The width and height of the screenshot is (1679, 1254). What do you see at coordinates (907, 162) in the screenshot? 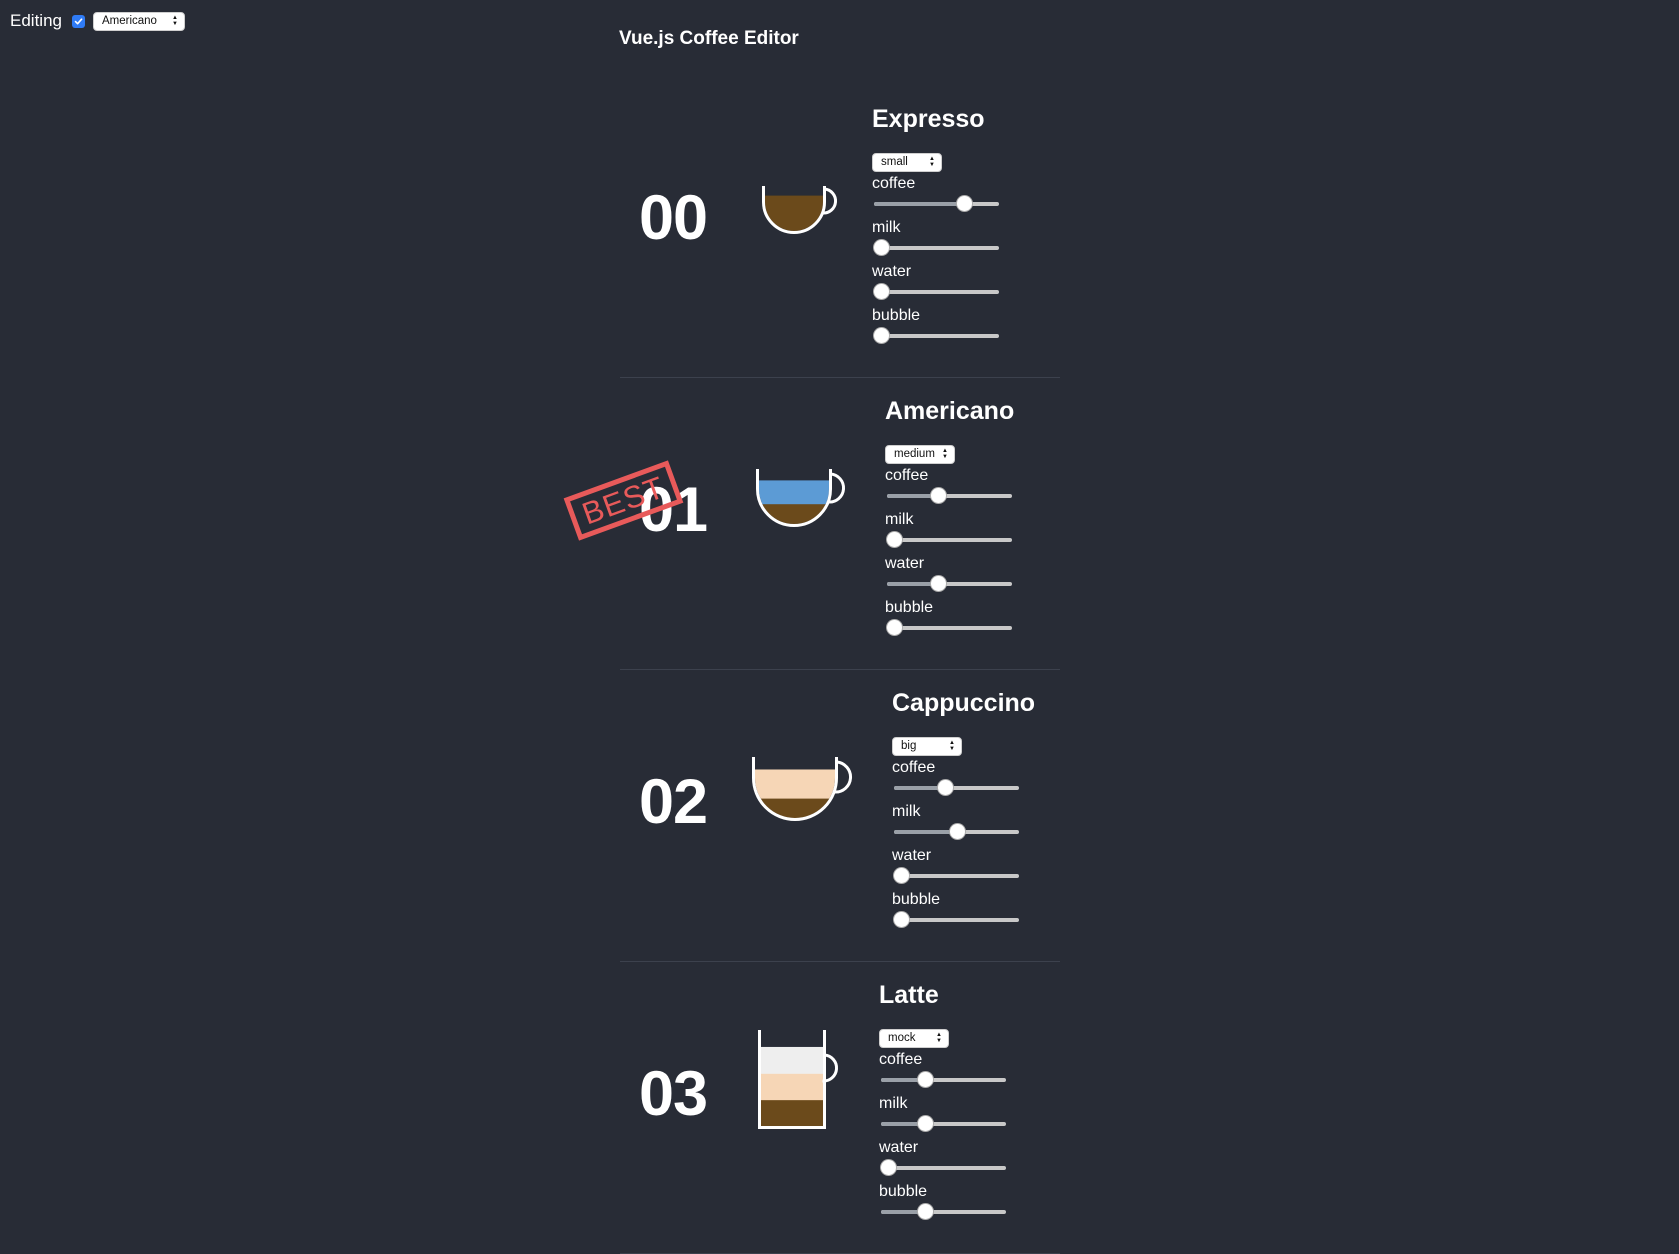
I see `size-select: small ▲ ▼` at bounding box center [907, 162].